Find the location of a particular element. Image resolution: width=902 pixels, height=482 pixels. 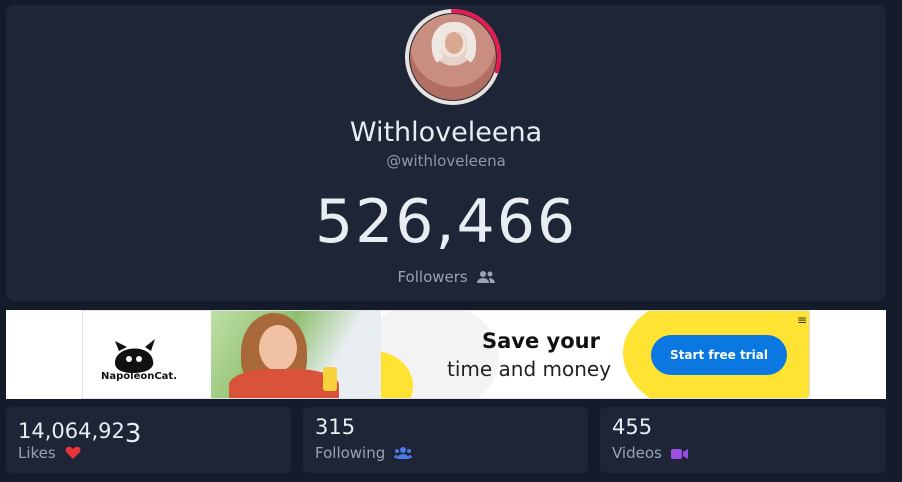

videos-card: 455 Videos is located at coordinates (743, 440).